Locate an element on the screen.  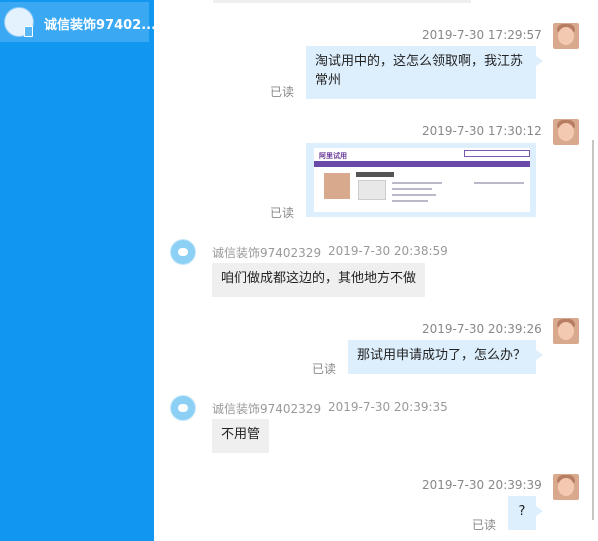
device-status-icon is located at coordinates (28, 31).